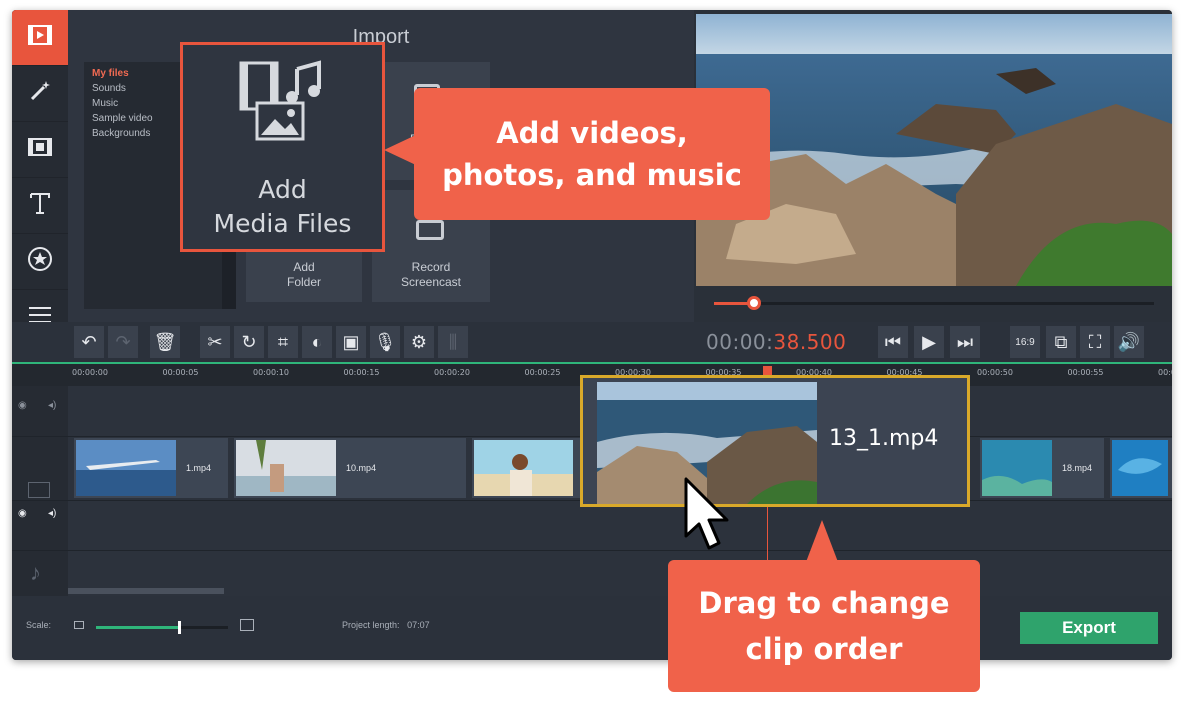 This screenshot has height=703, width=1183. Describe the element at coordinates (810, 342) in the screenshot. I see `timecode-value: 38.500` at that location.